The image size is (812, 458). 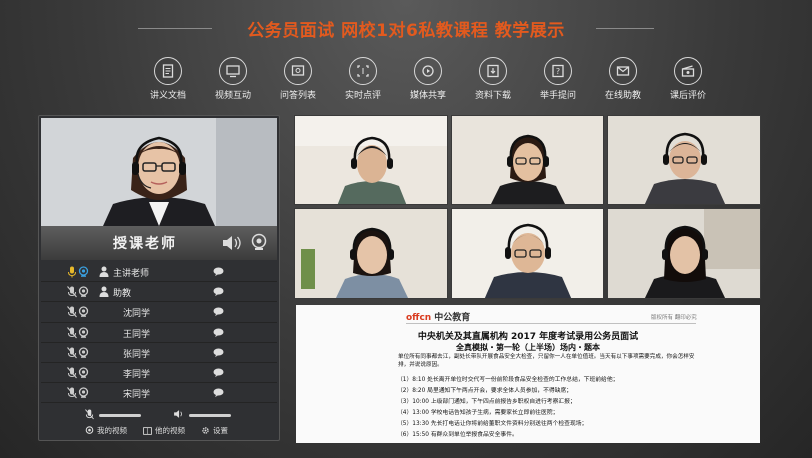 What do you see at coordinates (232, 96) in the screenshot?
I see `tool-label: 视频互动` at bounding box center [232, 96].